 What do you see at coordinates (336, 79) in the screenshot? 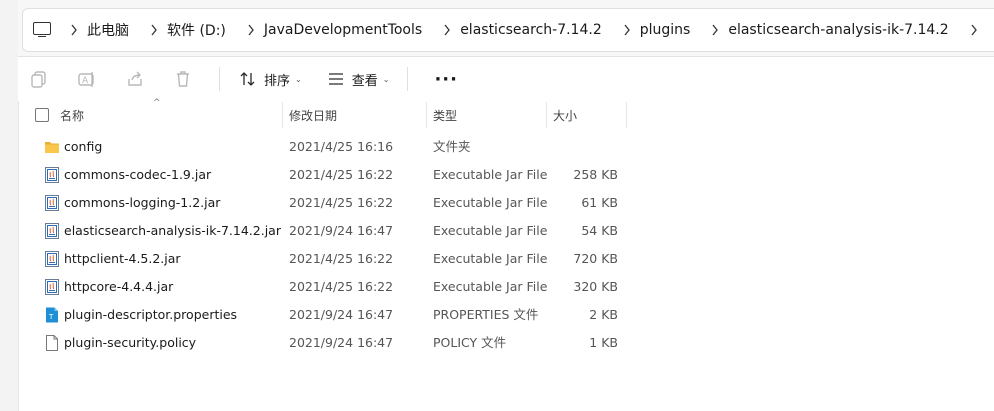
I see `view-list-icon` at bounding box center [336, 79].